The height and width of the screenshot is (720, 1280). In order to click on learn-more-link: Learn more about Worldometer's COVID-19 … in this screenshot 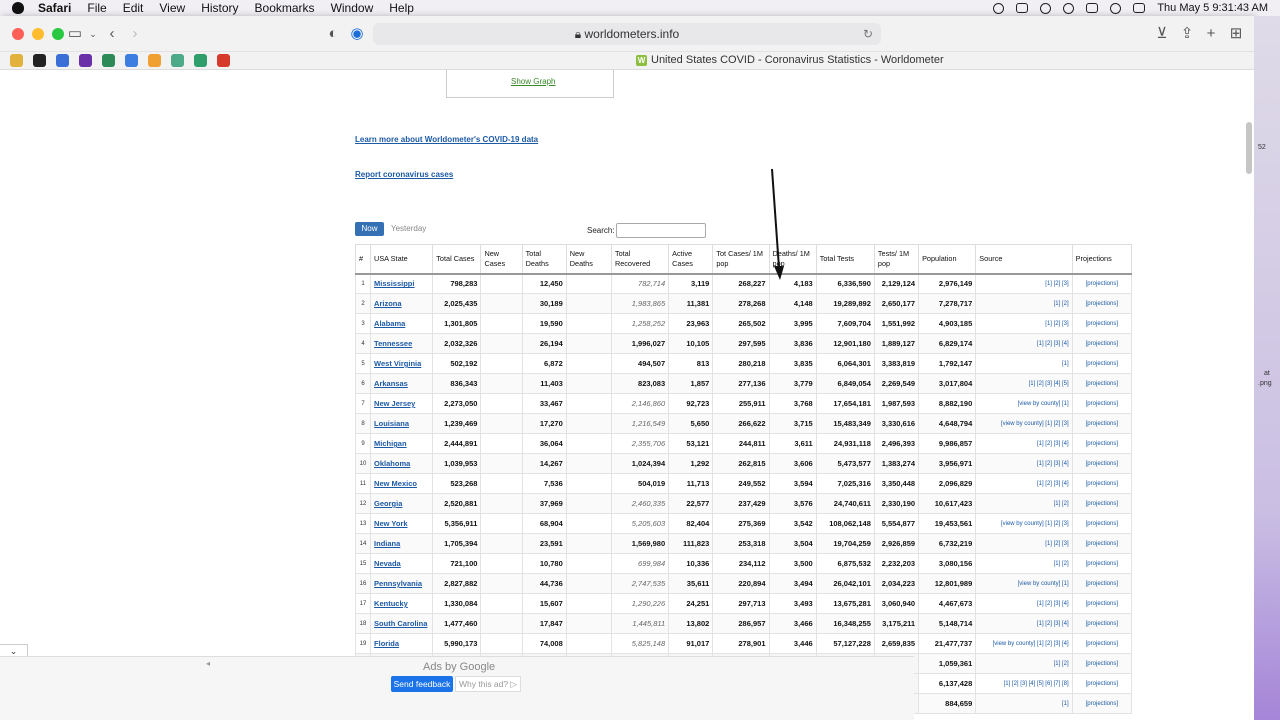, I will do `click(446, 139)`.